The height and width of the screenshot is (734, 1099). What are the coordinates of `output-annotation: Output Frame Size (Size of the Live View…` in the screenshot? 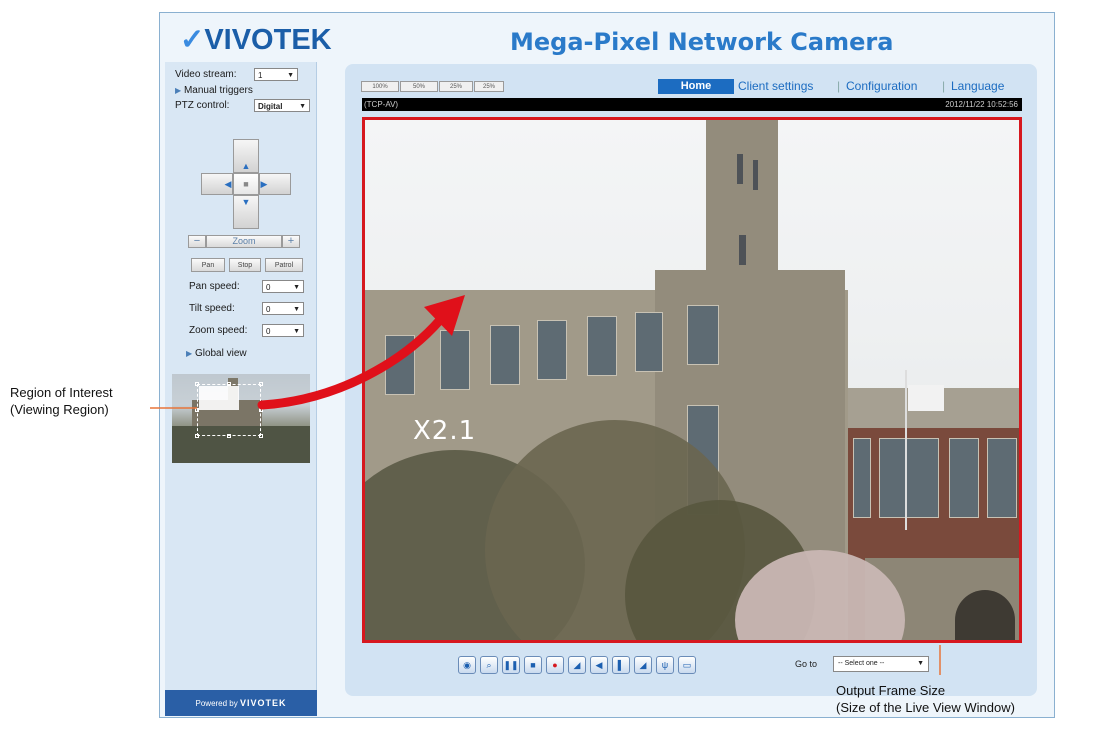 It's located at (925, 699).